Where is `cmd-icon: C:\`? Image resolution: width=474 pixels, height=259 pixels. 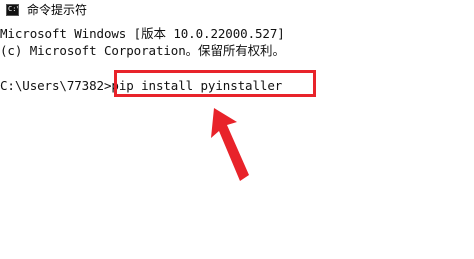 cmd-icon: C:\ is located at coordinates (12, 10).